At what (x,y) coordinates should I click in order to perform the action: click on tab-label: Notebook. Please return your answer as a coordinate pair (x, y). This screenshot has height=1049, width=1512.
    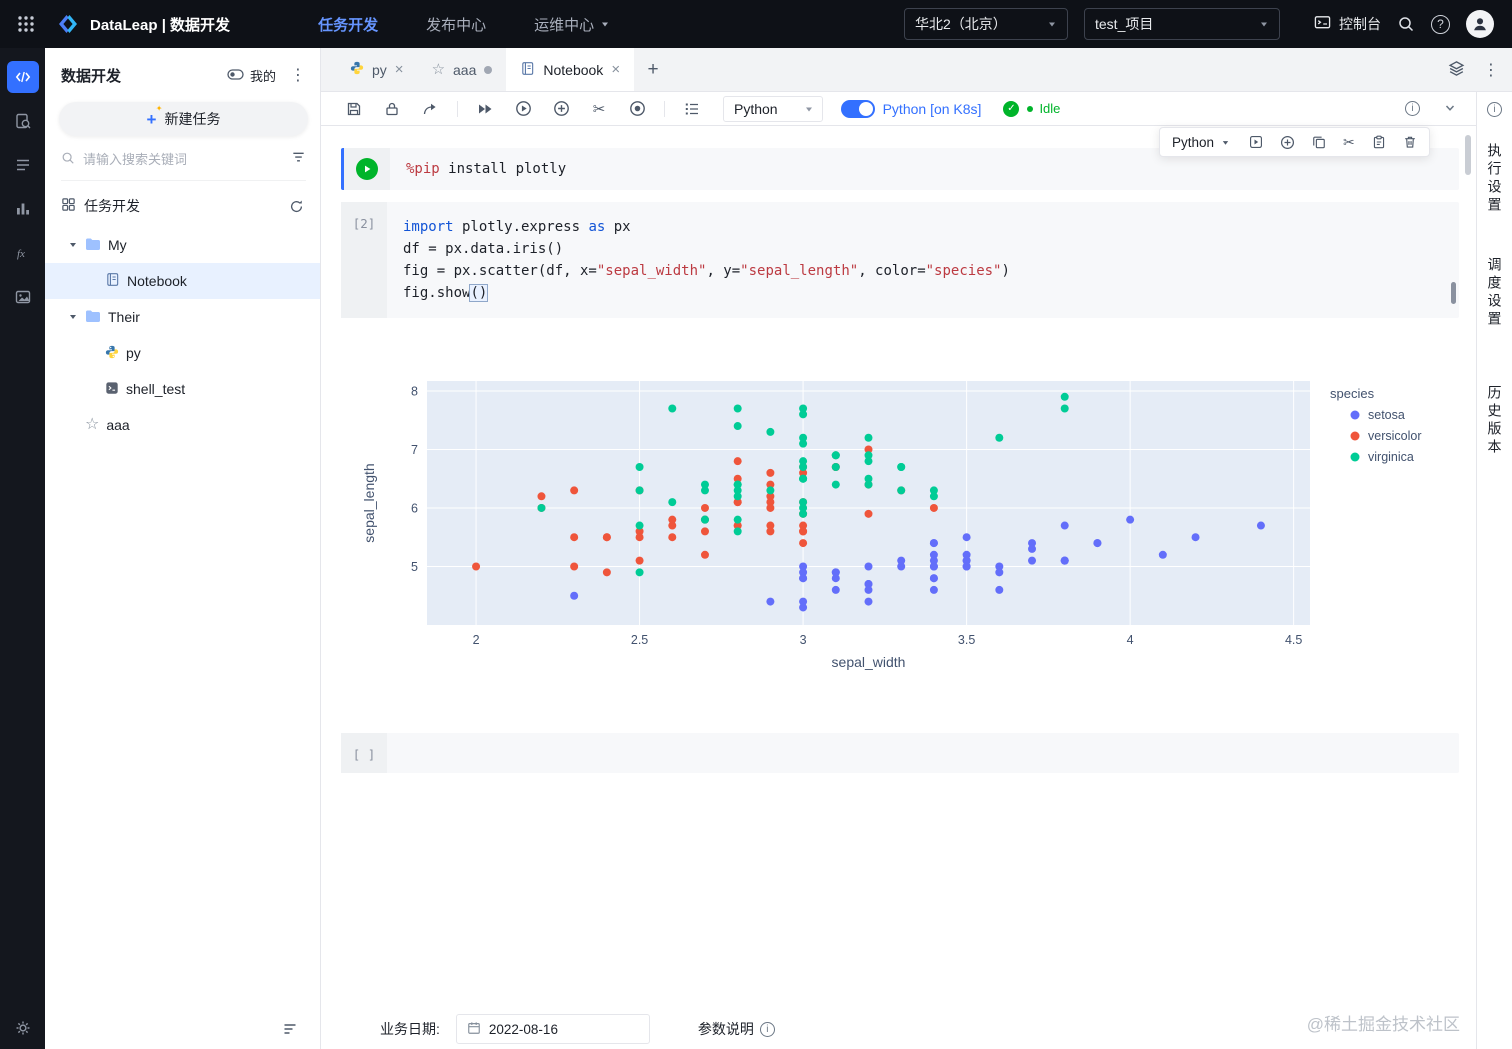
    Looking at the image, I should click on (573, 69).